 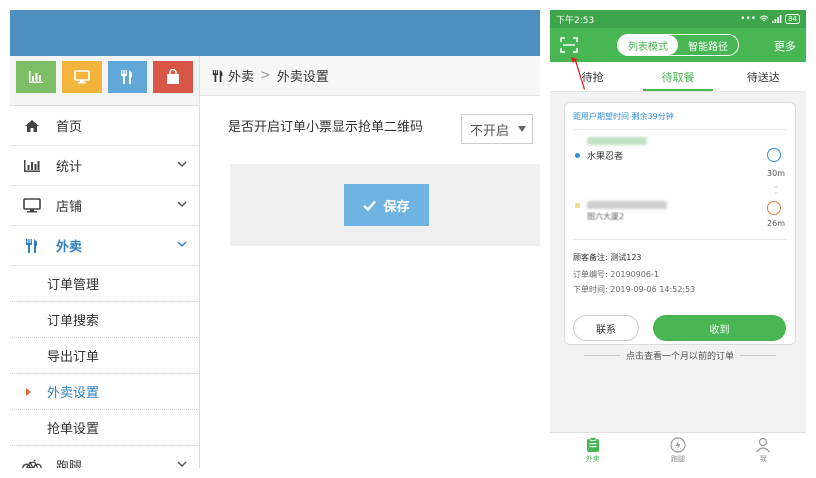 I want to click on sidebar-item-takeout: 外卖, so click(x=104, y=246).